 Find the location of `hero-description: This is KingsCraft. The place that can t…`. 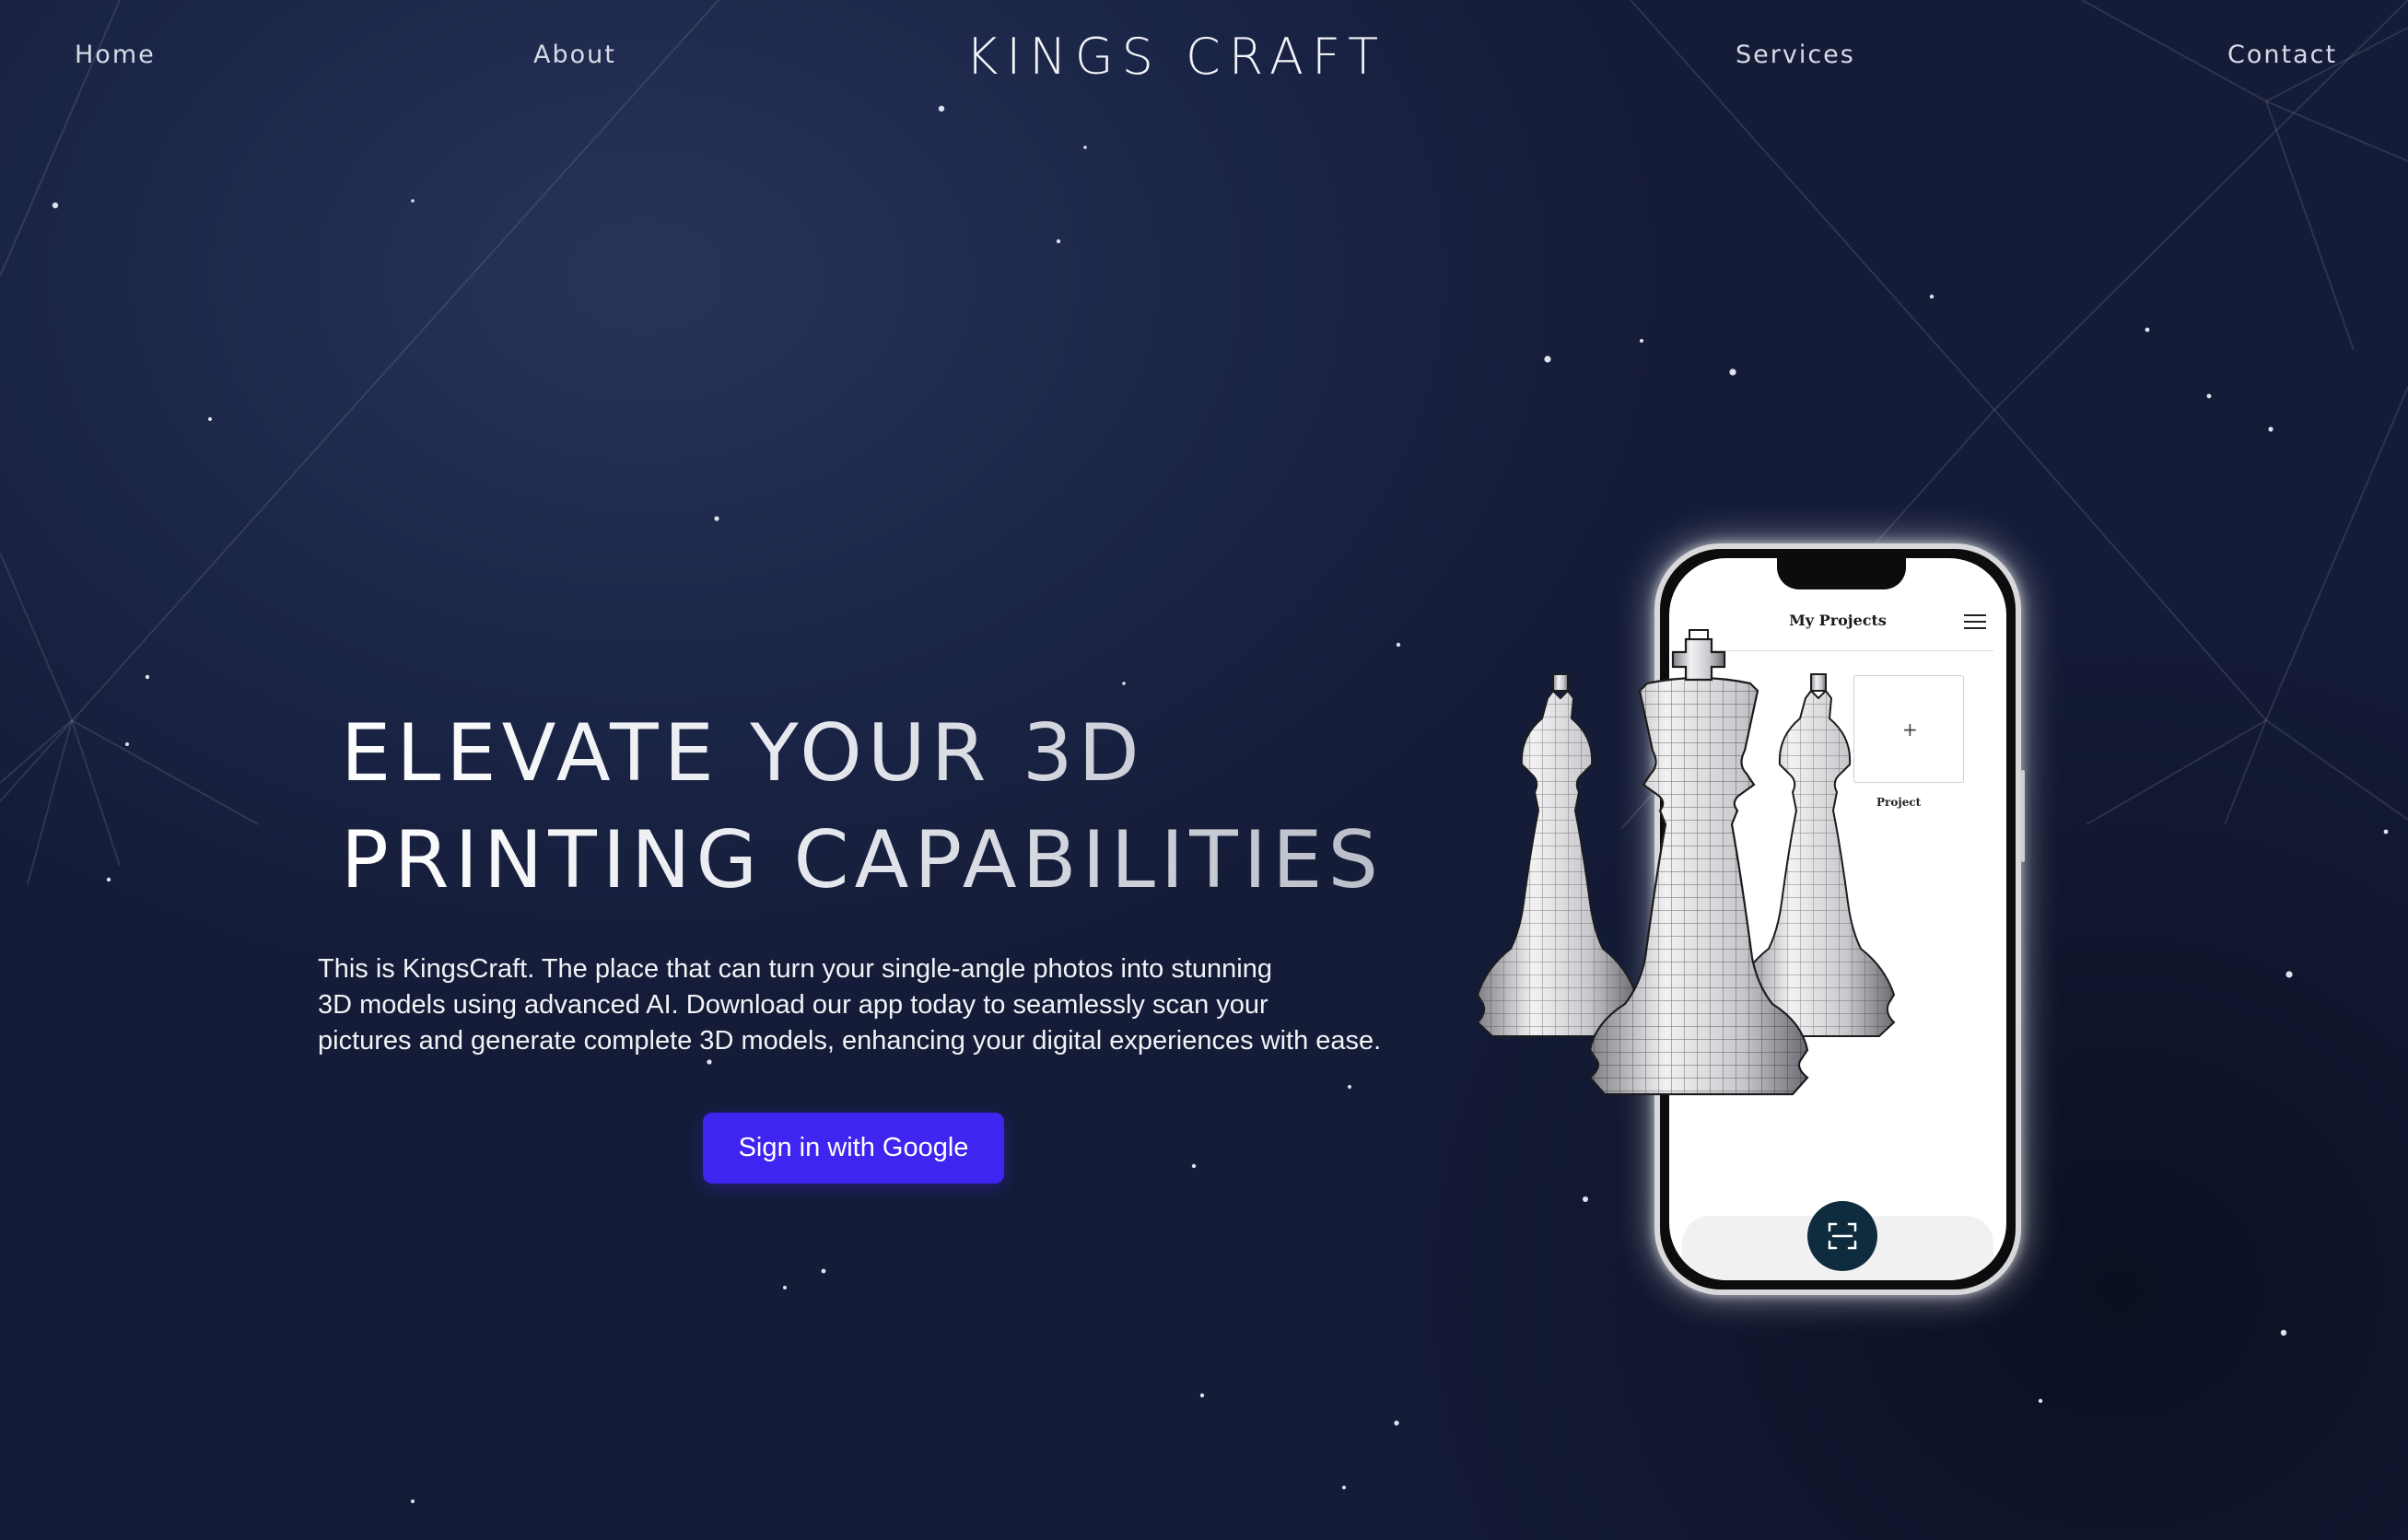

hero-description: This is KingsCraft. The place that can t… is located at coordinates (862, 1005).